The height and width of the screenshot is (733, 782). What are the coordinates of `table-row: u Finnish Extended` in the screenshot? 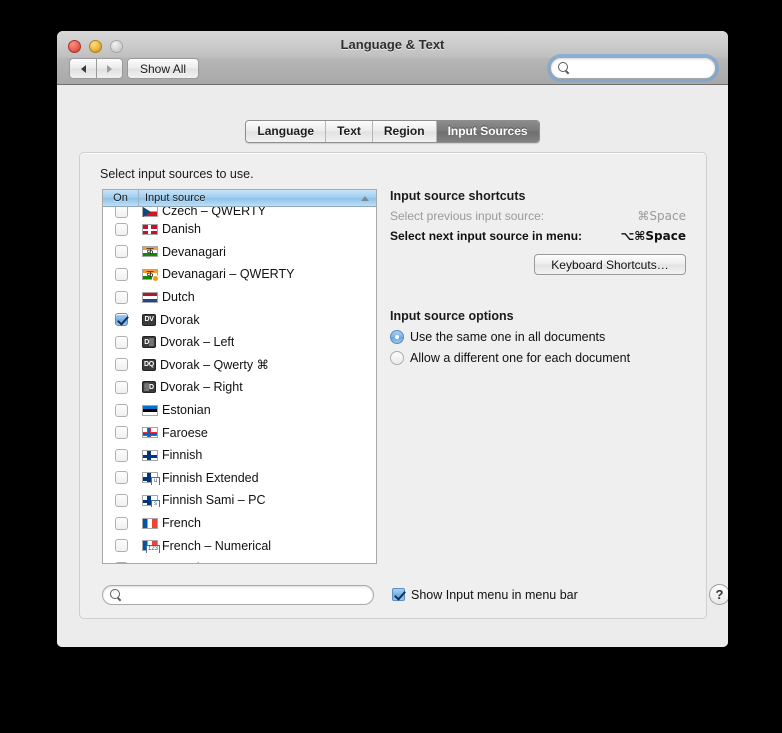 It's located at (239, 478).